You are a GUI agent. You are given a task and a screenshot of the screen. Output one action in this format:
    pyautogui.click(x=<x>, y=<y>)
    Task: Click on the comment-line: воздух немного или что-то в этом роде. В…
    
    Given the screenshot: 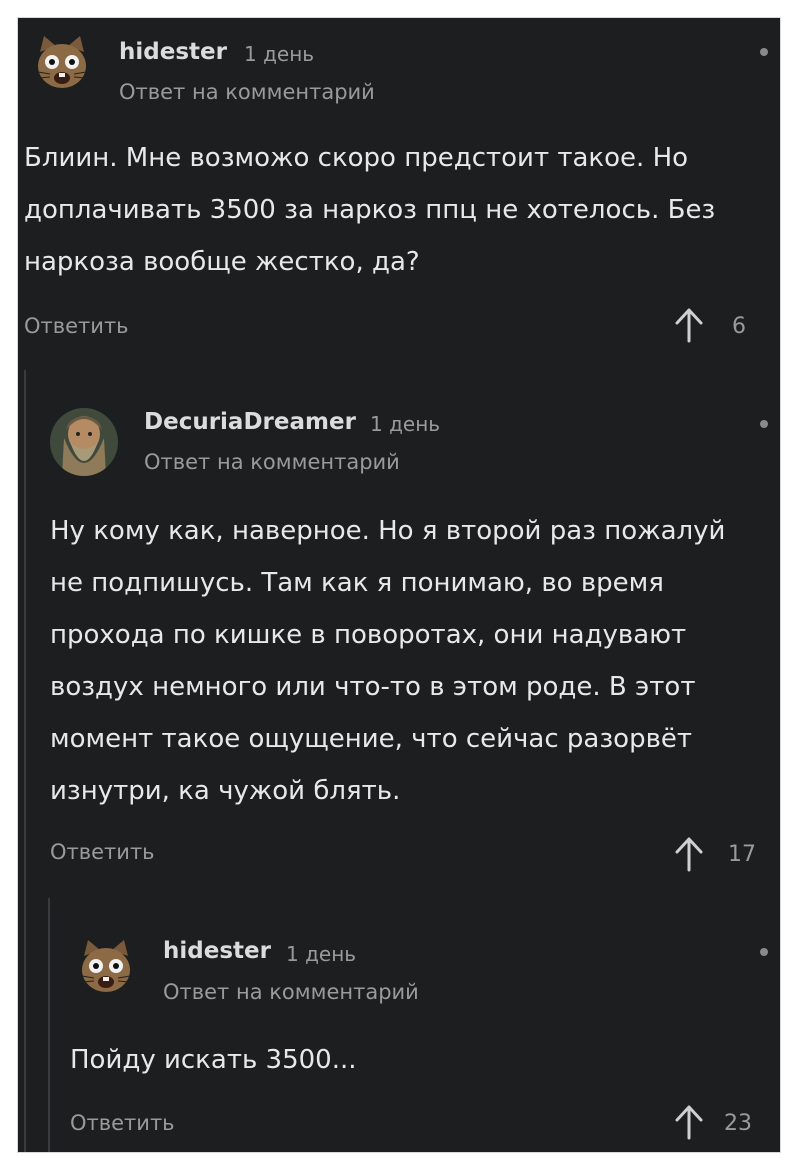 What is the action you would take?
    pyautogui.click(x=373, y=687)
    